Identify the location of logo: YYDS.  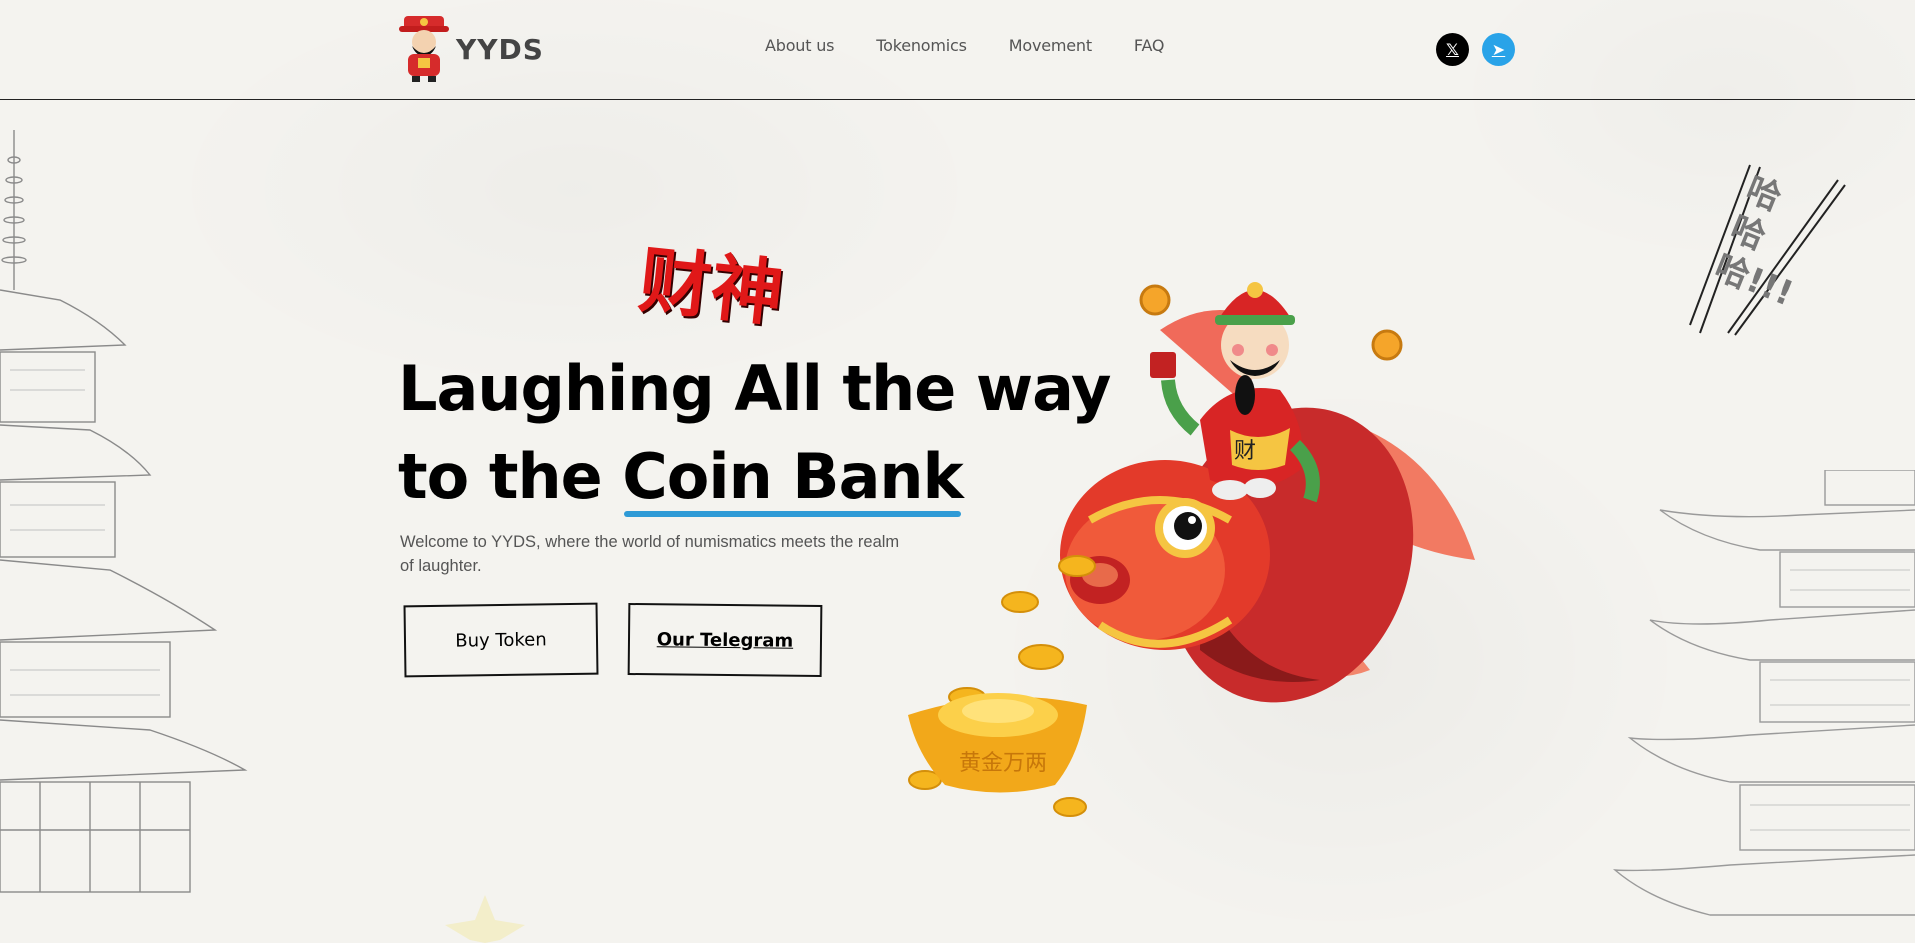
(471, 49).